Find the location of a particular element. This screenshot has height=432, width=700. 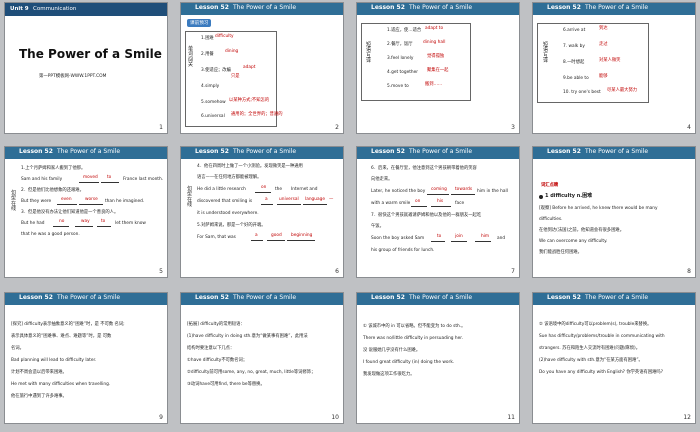

blank-answer: universal is located at coordinates (289, 199).